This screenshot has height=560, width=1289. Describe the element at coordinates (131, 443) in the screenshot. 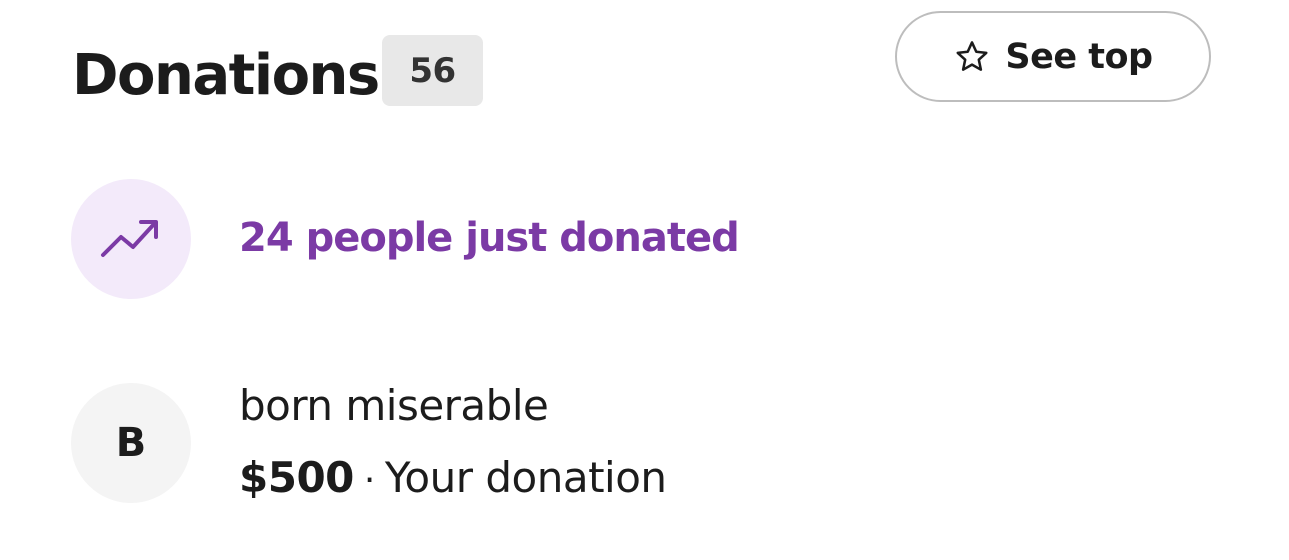

I see `avatar: B` at that location.